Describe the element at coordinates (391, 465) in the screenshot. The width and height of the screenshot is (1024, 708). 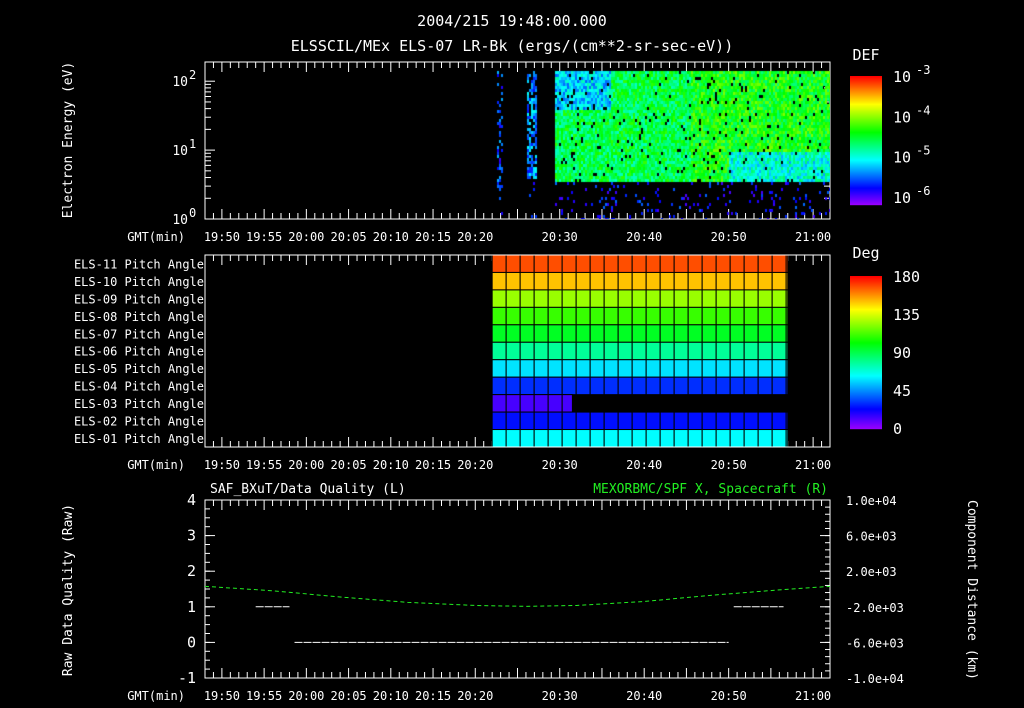
I see `time-tick-label: 20:10` at that location.